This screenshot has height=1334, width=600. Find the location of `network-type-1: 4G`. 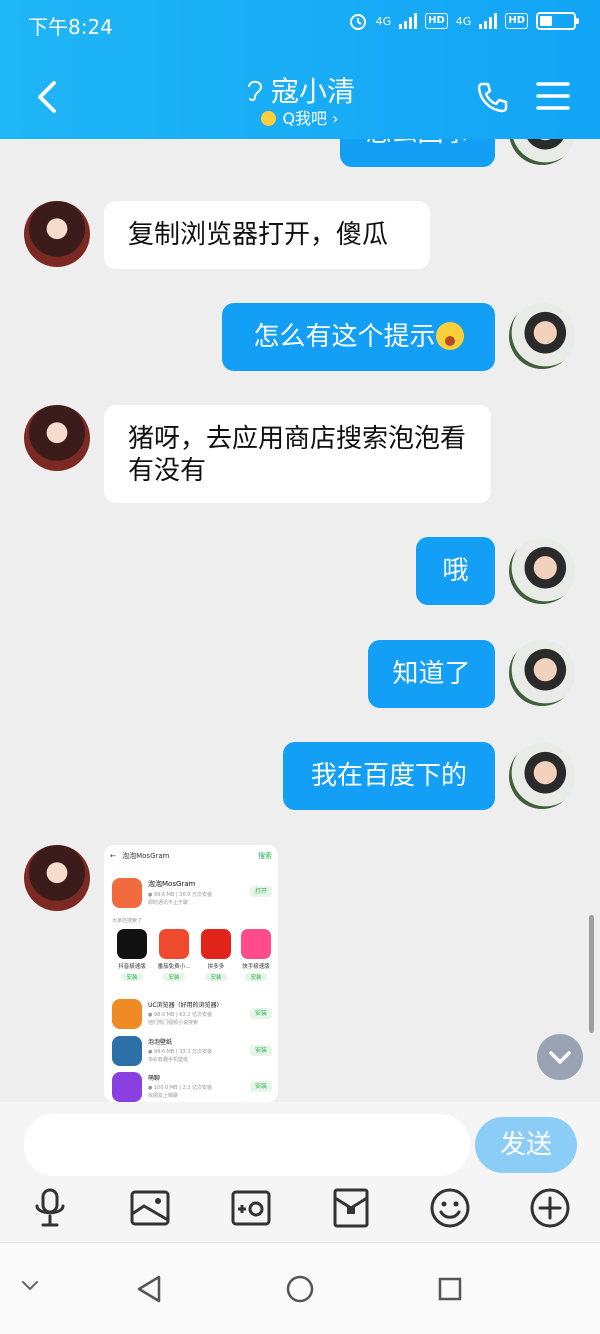

network-type-1: 4G is located at coordinates (383, 21).